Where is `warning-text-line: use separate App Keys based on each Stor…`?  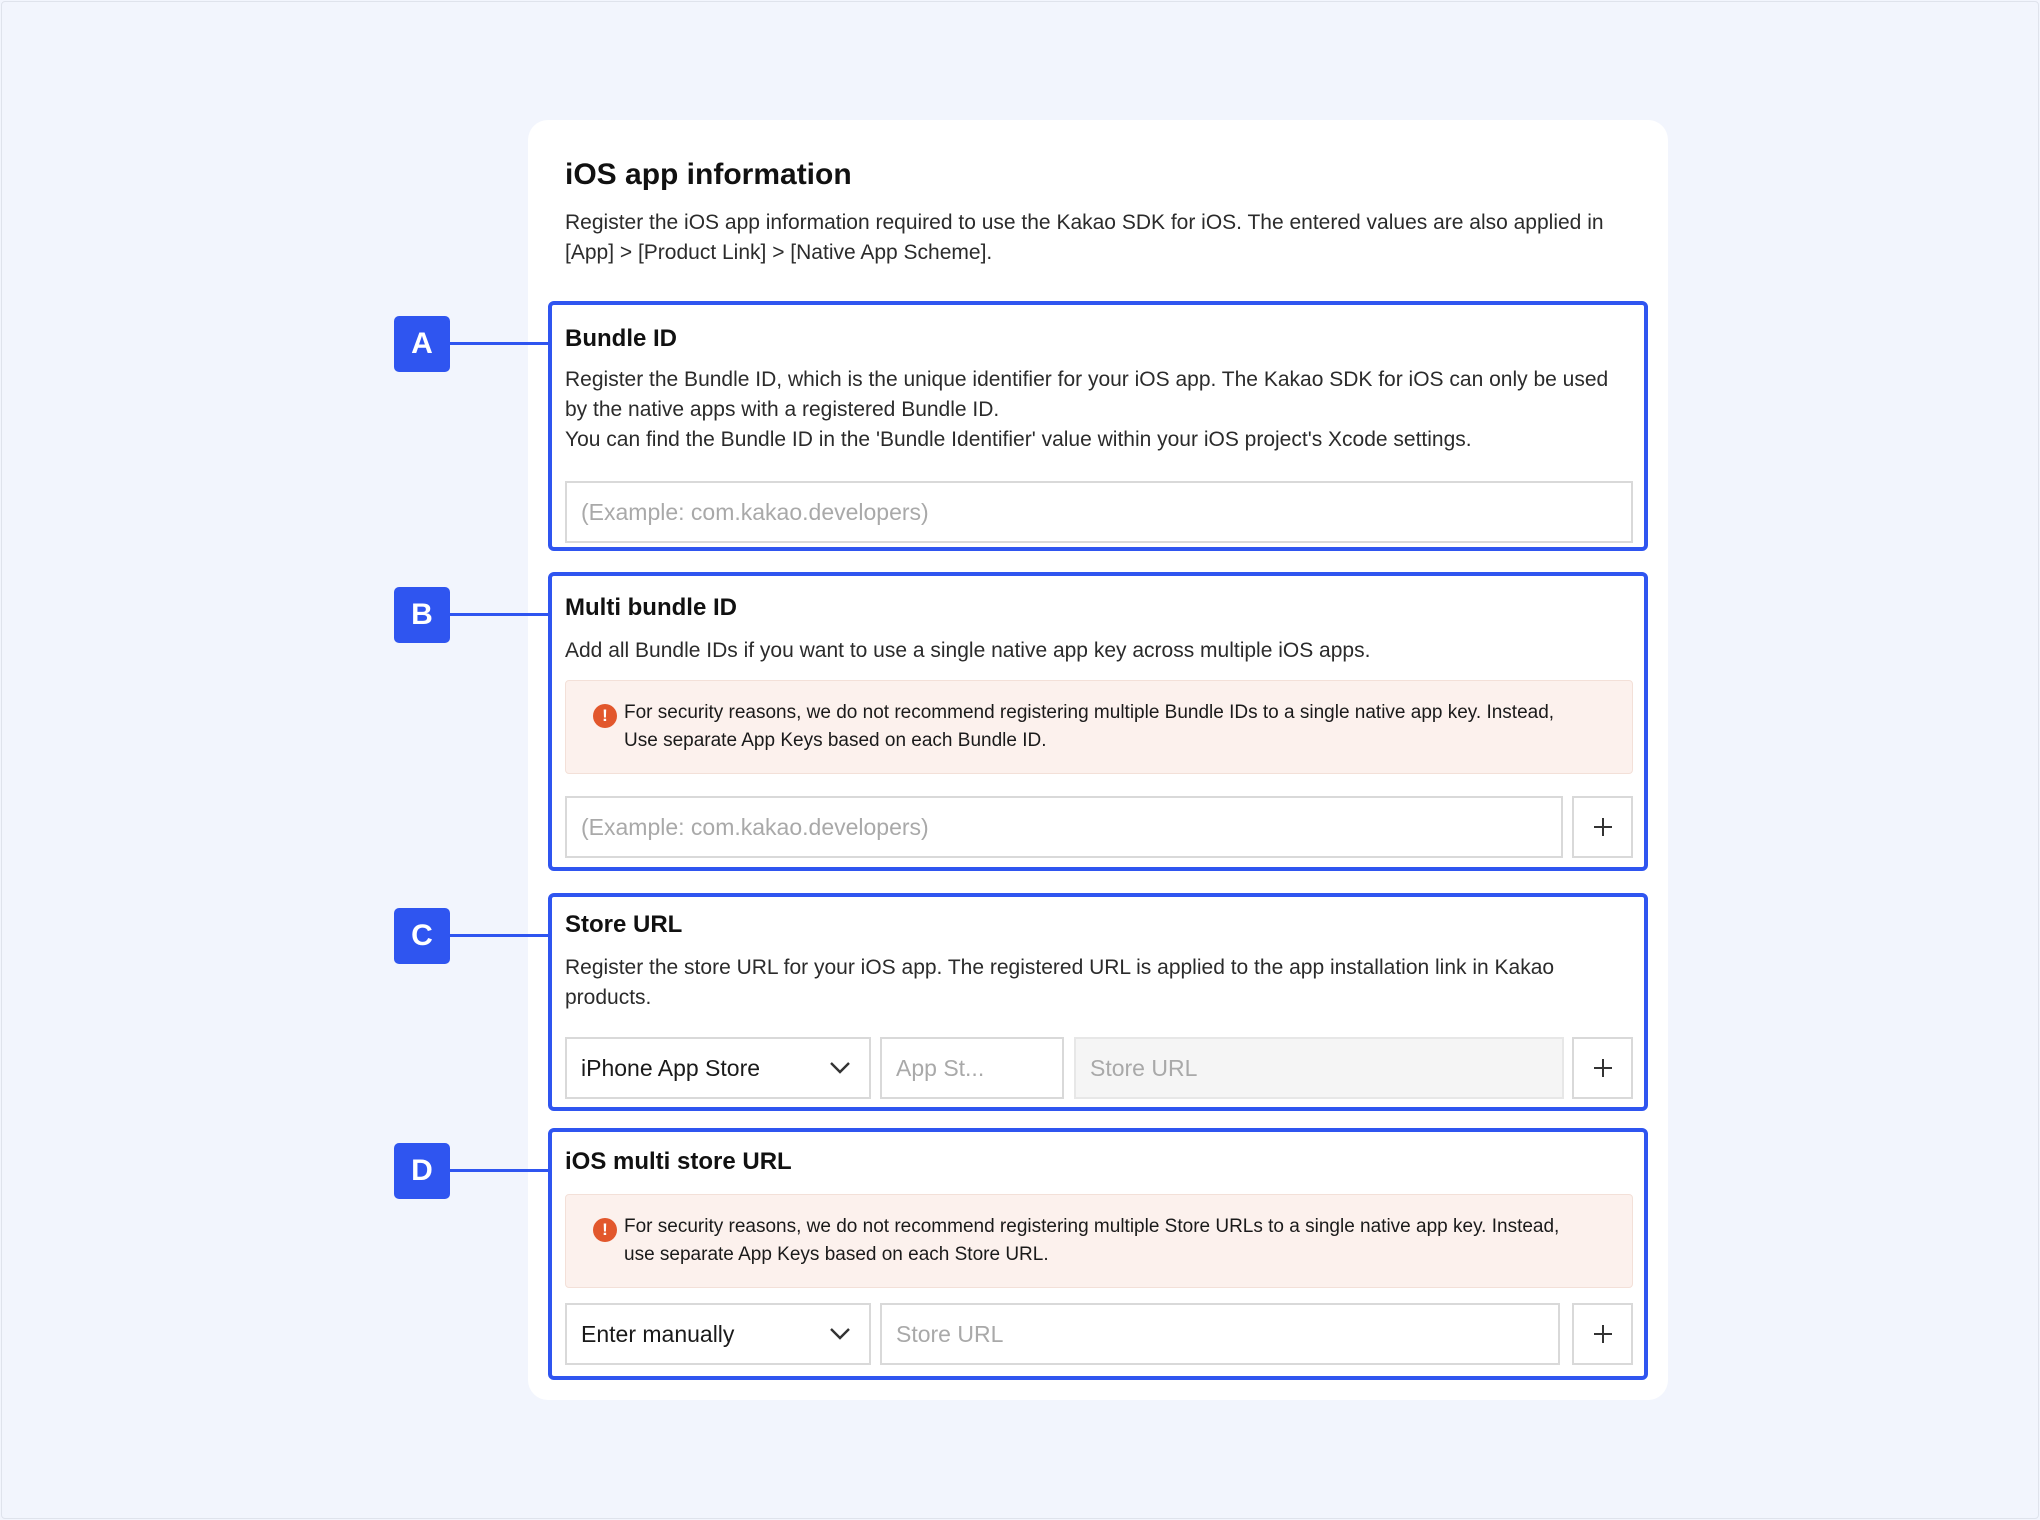
warning-text-line: use separate App Keys based on each Stor… is located at coordinates (836, 1254).